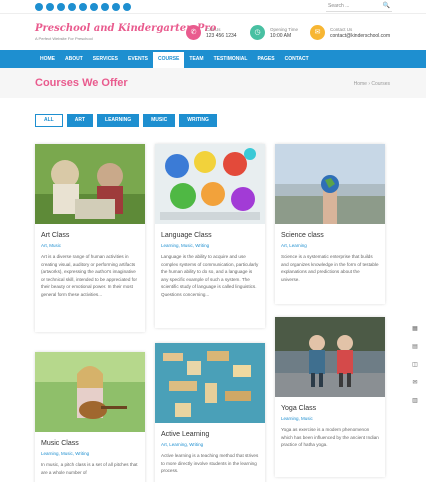 This screenshot has width=426, height=482. What do you see at coordinates (297, 418) in the screenshot?
I see `course-tags: Learning, Music` at bounding box center [297, 418].